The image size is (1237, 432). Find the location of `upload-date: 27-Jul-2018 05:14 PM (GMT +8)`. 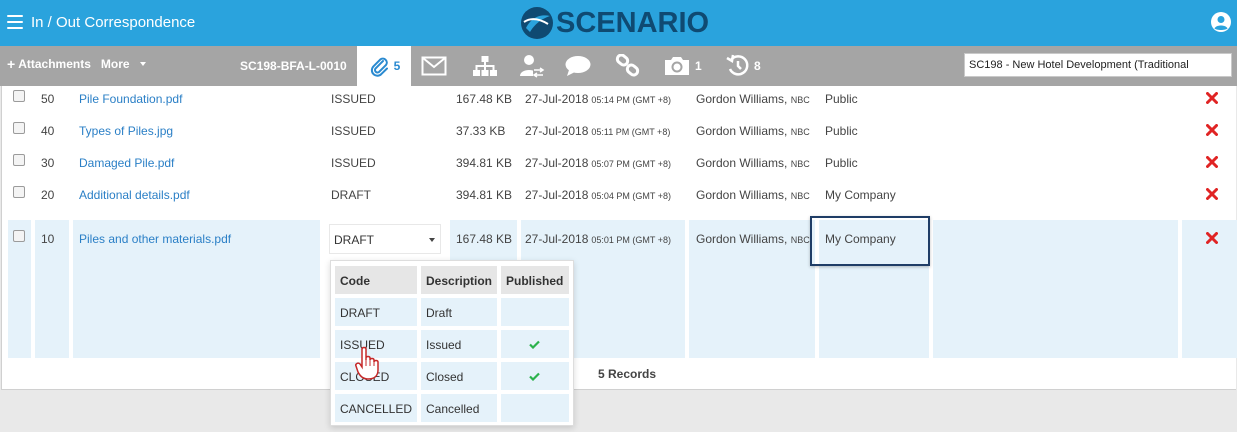

upload-date: 27-Jul-2018 05:14 PM (GMT +8) is located at coordinates (598, 96).